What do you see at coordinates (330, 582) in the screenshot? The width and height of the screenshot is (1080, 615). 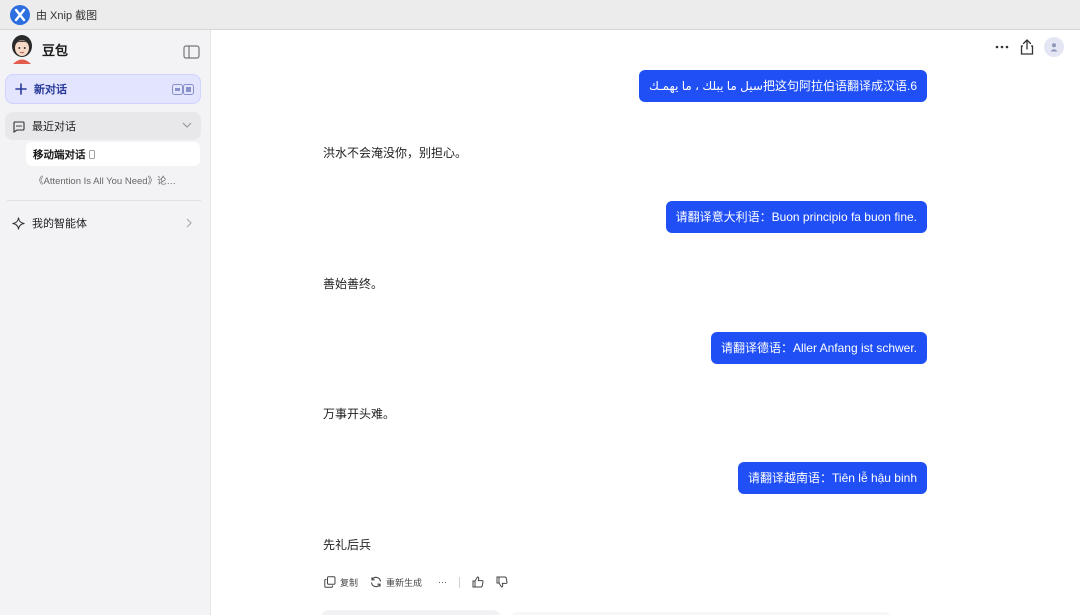 I see `copy-icon` at bounding box center [330, 582].